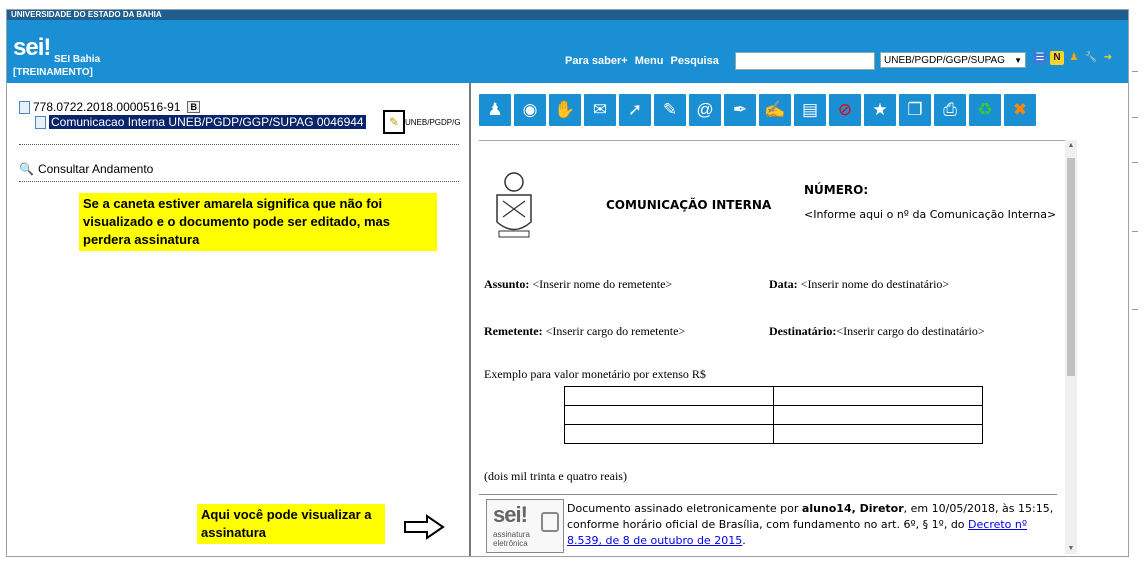 The width and height of the screenshot is (1145, 563). I want to click on money-table, so click(773, 415).